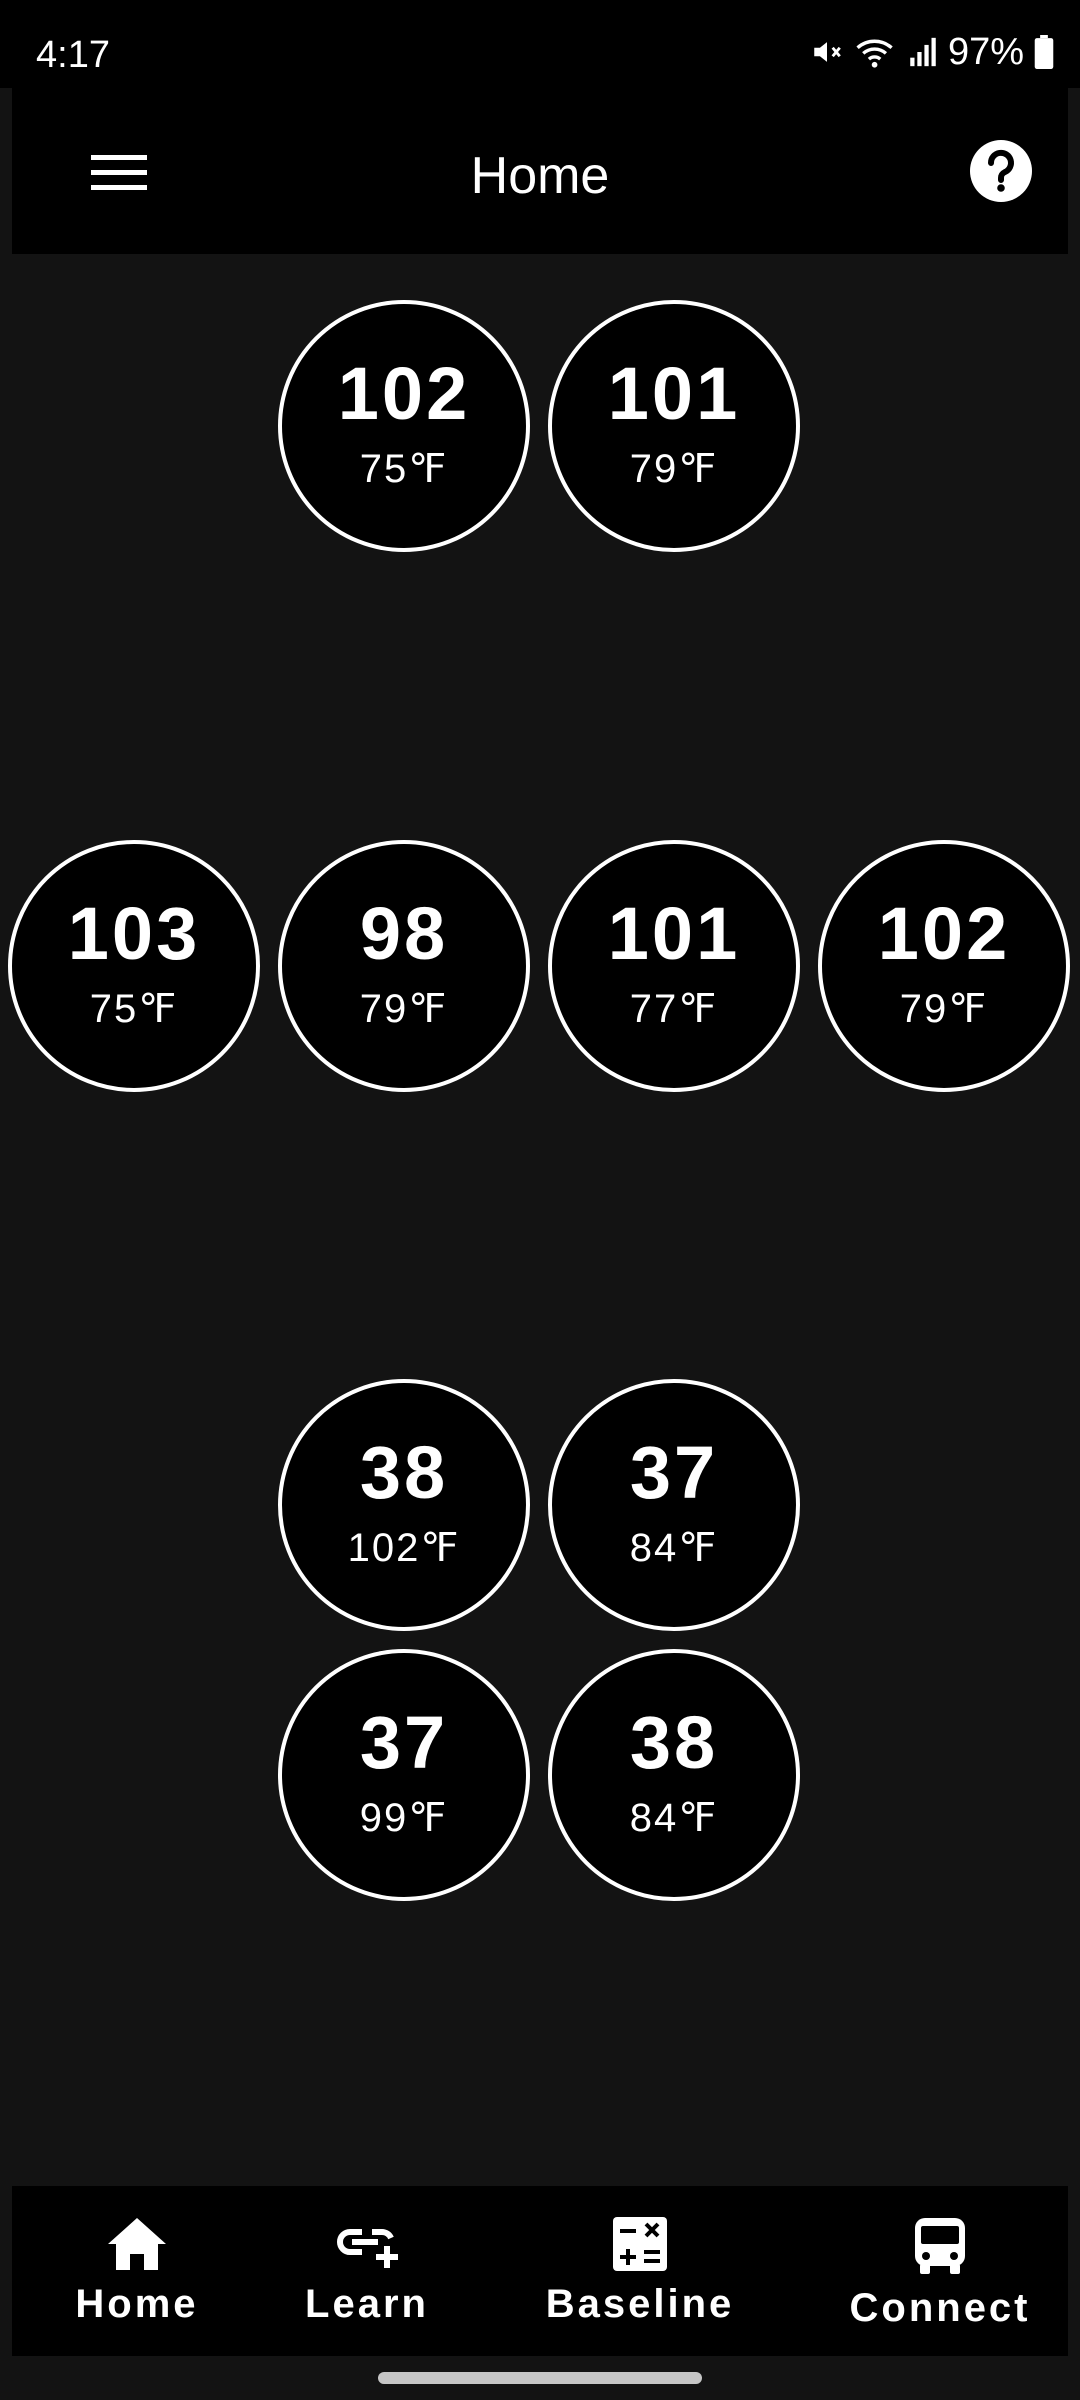 Image resolution: width=1080 pixels, height=2400 pixels. Describe the element at coordinates (940, 2308) in the screenshot. I see `nav-label: Connect` at that location.